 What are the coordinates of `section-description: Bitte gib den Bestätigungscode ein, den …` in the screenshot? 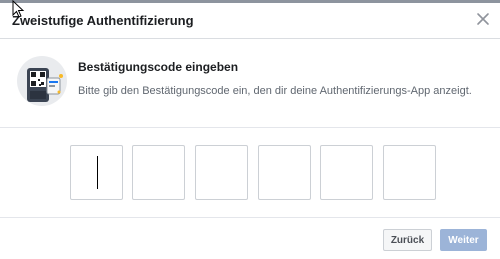 It's located at (275, 91).